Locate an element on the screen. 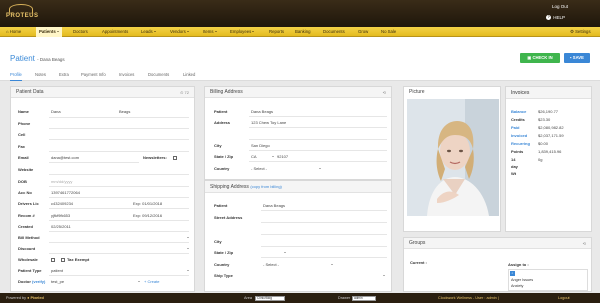 This screenshot has height=303, width=600. check-in-button: ▣ CHECK IN is located at coordinates (540, 58).